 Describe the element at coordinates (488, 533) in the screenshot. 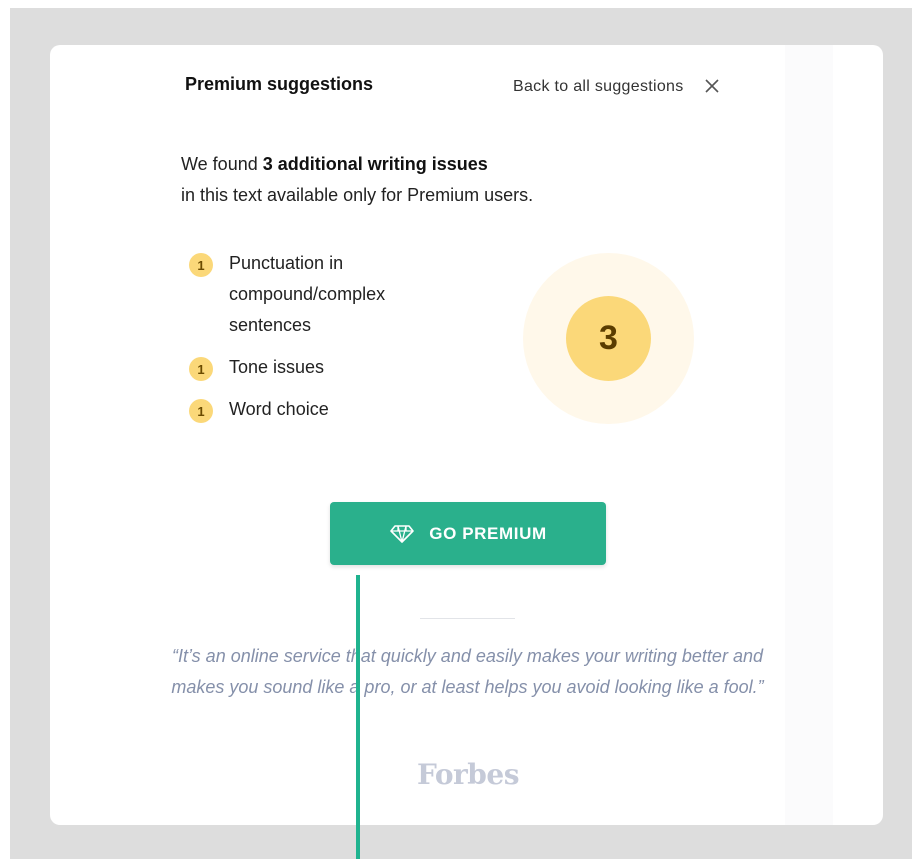

I see `go-premium-label: GO PREMIUM` at that location.